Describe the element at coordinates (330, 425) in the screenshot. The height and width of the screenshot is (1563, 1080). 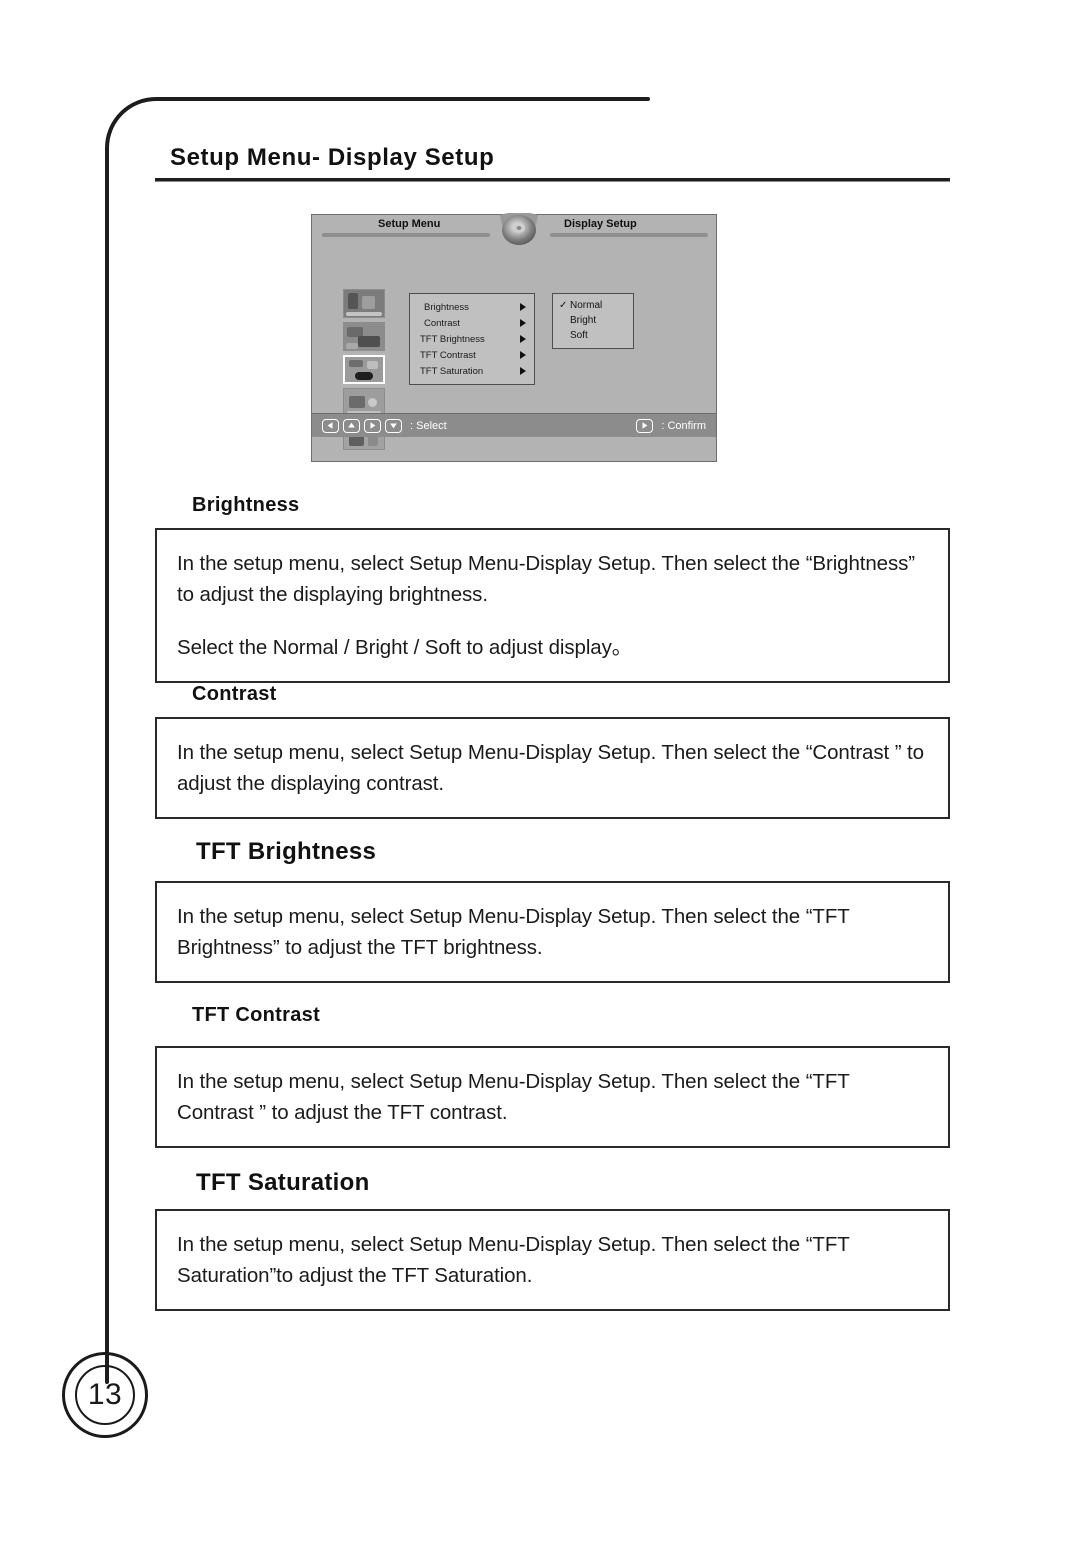
I see `arrow-left-icon` at that location.